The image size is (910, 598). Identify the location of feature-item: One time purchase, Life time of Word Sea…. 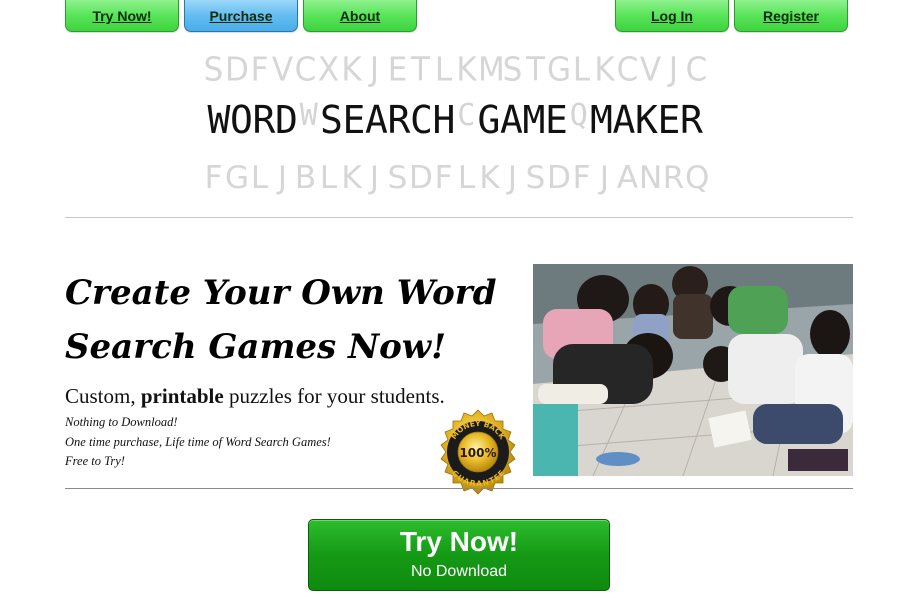
(198, 441).